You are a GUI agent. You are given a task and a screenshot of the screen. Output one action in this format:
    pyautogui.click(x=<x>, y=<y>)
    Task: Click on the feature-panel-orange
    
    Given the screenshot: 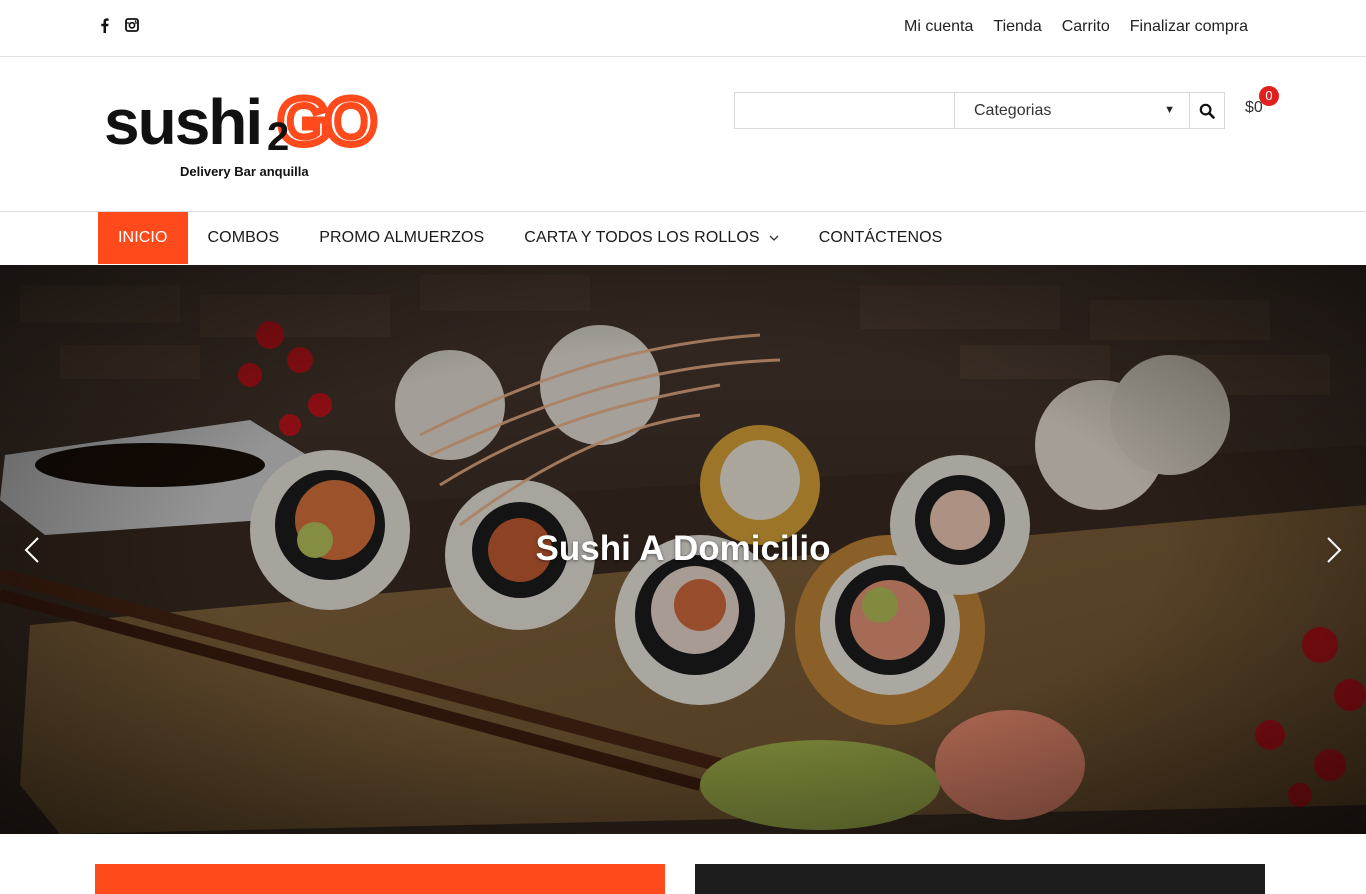 What is the action you would take?
    pyautogui.click(x=380, y=879)
    